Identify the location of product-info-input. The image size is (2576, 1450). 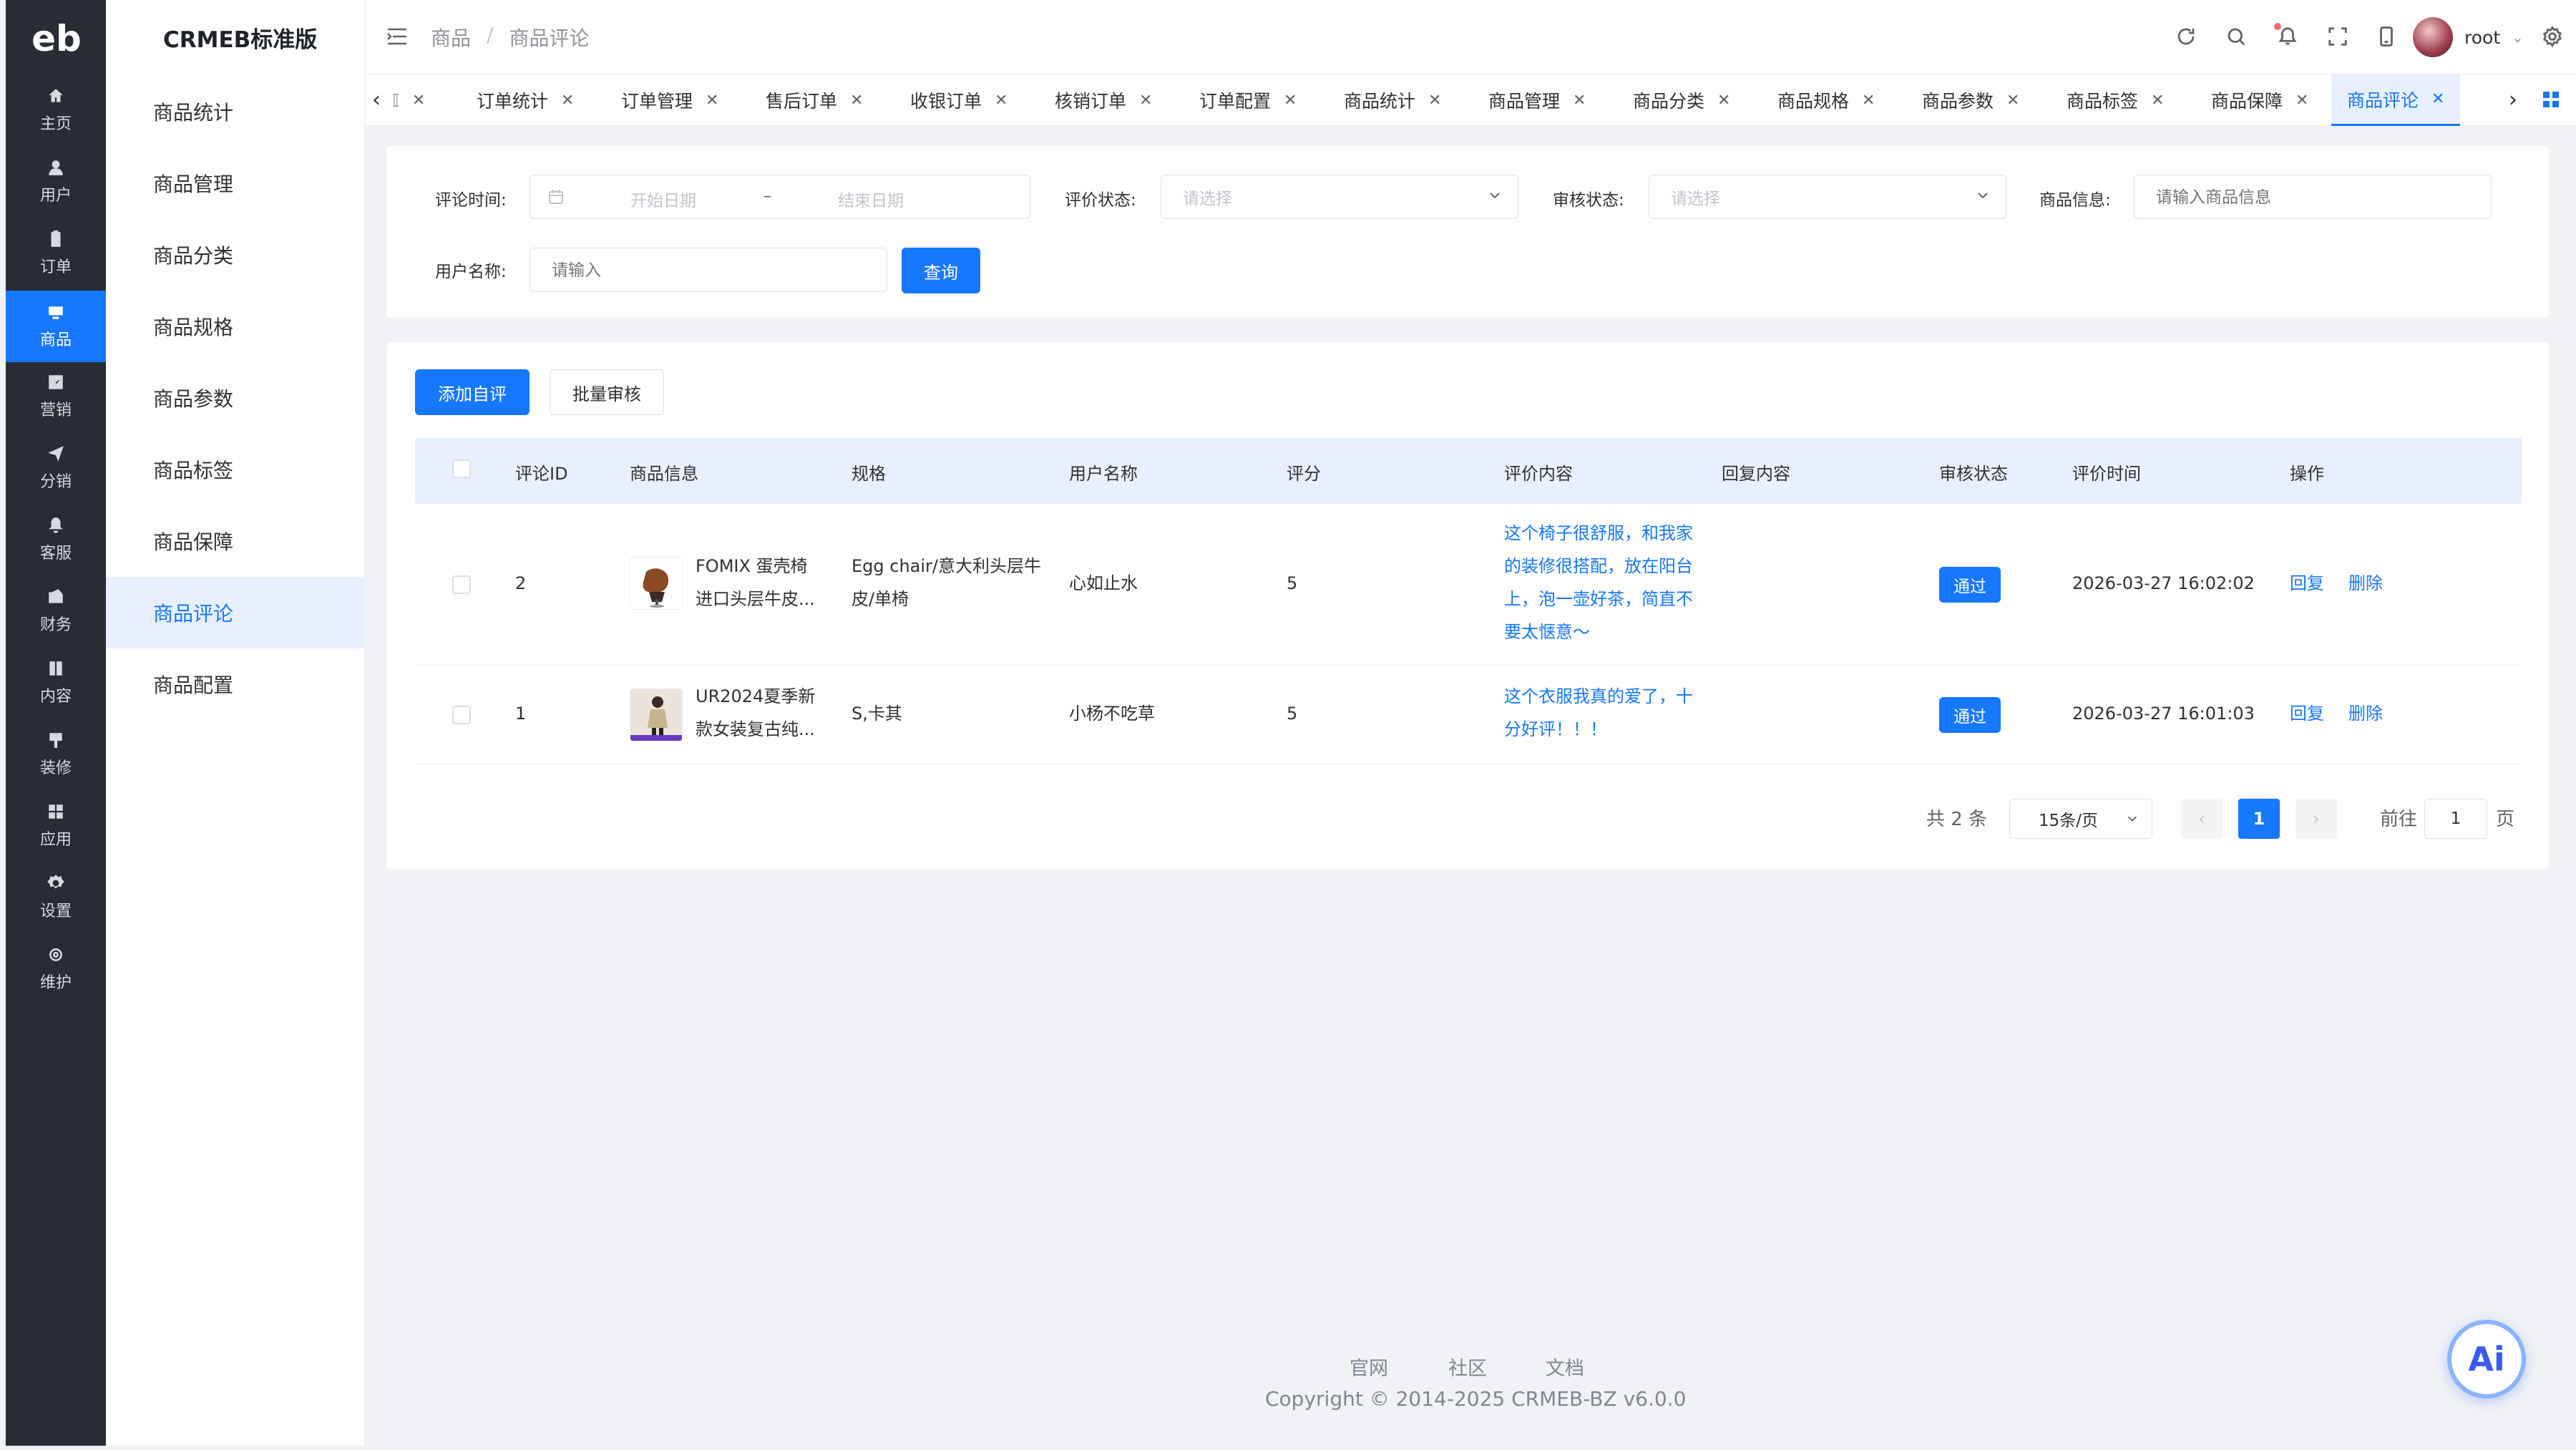
(2313, 197).